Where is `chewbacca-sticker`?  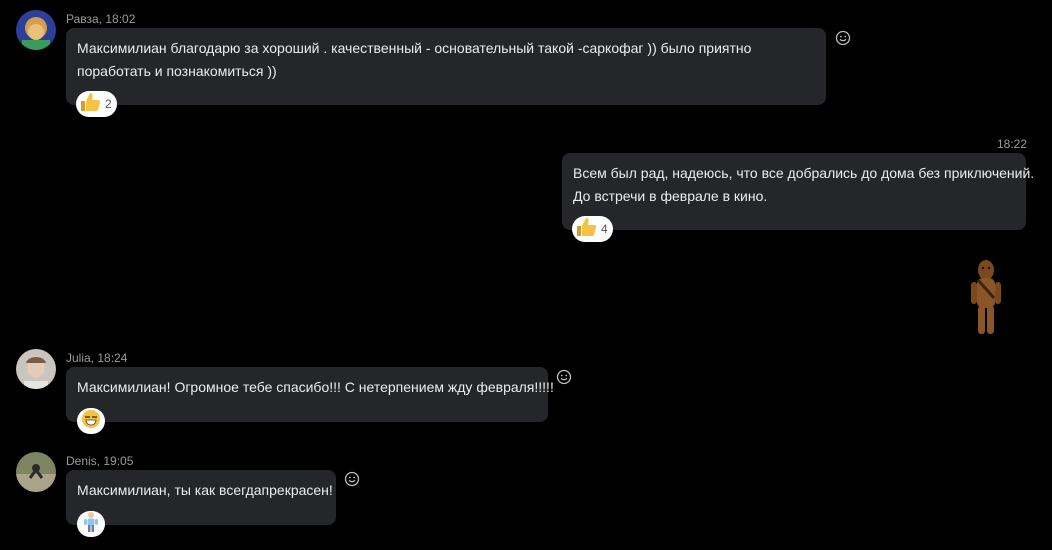 chewbacca-sticker is located at coordinates (986, 299).